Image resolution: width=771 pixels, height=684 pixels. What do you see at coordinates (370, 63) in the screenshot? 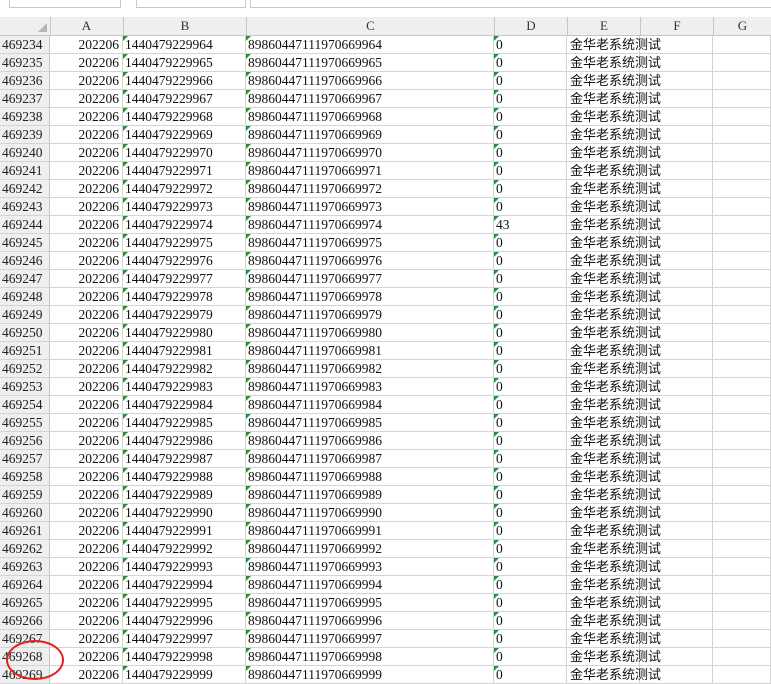
I see `cell-c: 89860447111970669965` at bounding box center [370, 63].